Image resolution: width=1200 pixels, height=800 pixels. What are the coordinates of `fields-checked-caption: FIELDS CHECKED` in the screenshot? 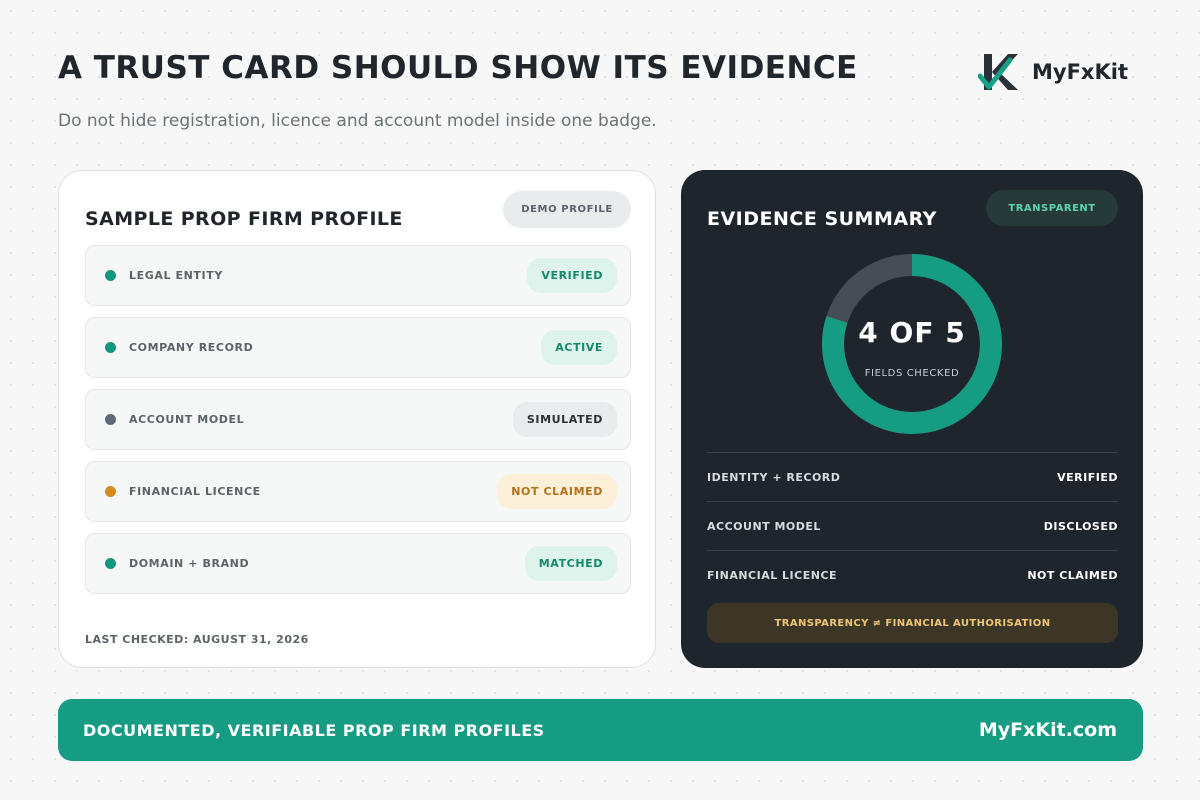 It's located at (912, 373).